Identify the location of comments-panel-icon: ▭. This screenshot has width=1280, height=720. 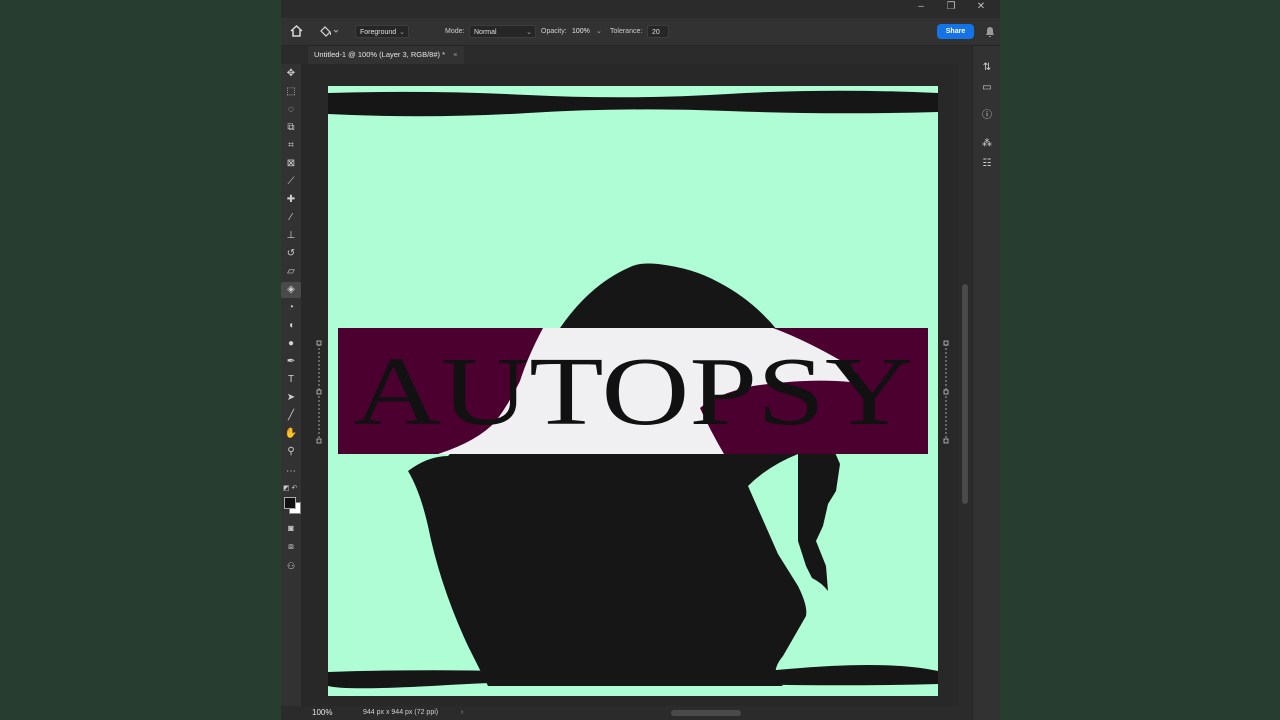
(986, 88).